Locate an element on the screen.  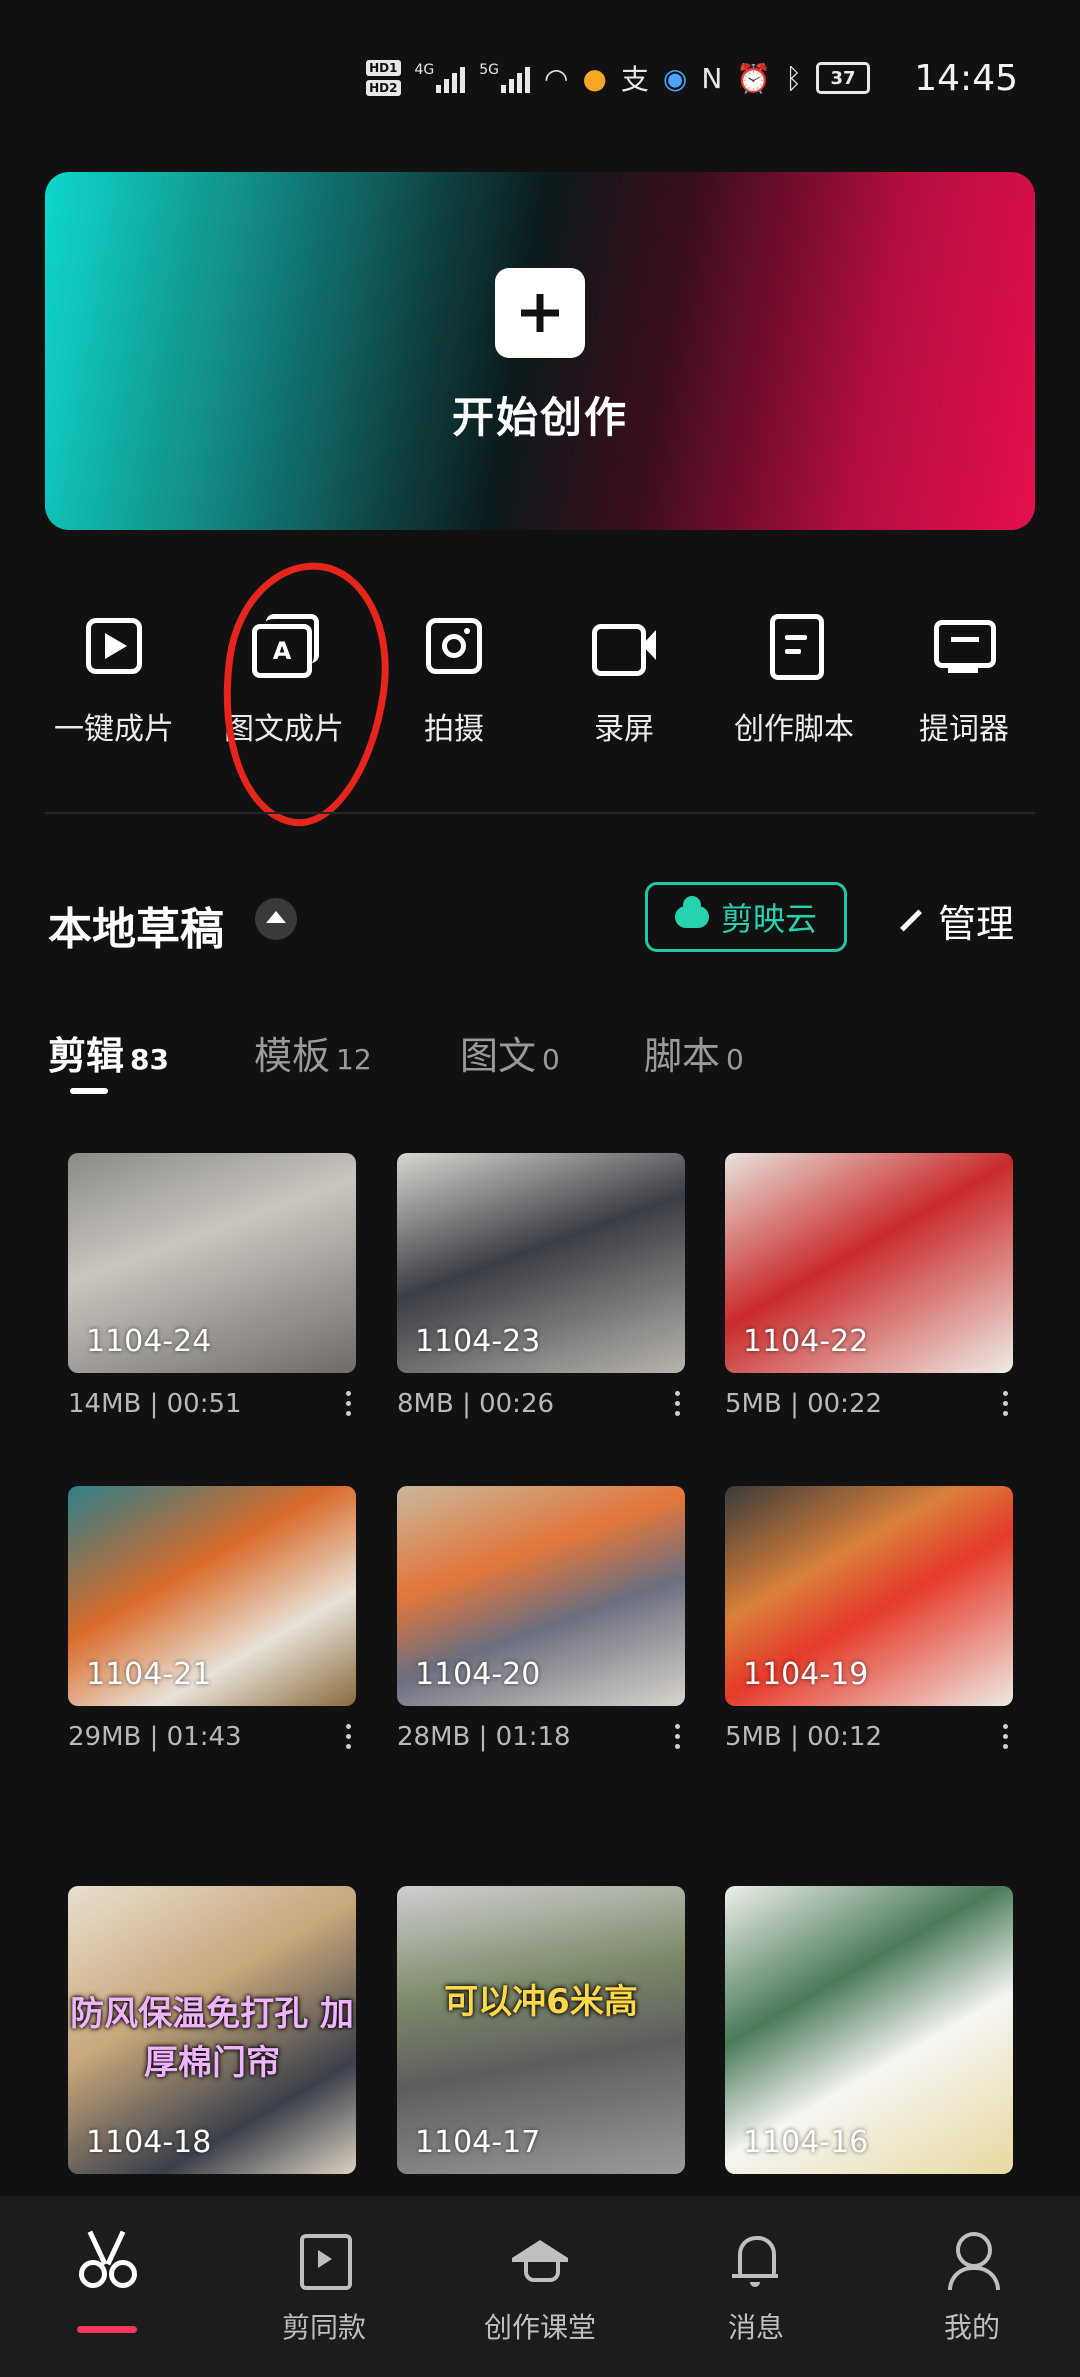
network-4g-label: 4G is located at coordinates (424, 70).